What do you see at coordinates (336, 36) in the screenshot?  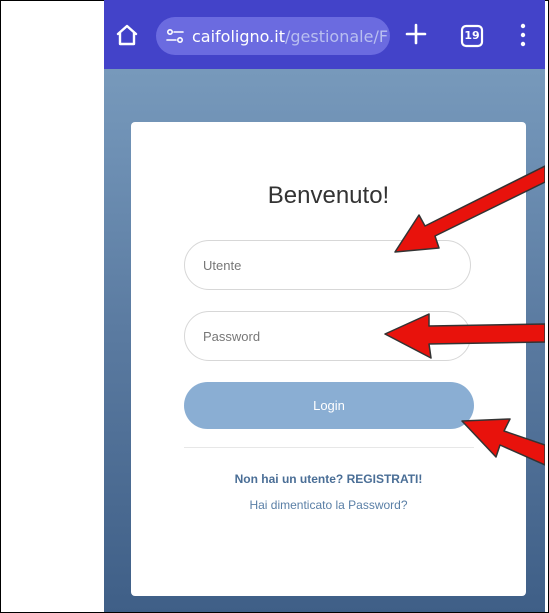 I see `url-path: /gestionale/F` at bounding box center [336, 36].